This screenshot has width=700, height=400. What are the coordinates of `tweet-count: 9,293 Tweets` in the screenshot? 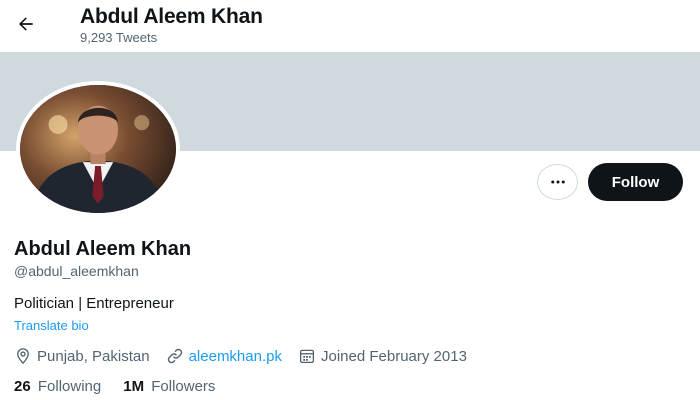 It's located at (119, 37).